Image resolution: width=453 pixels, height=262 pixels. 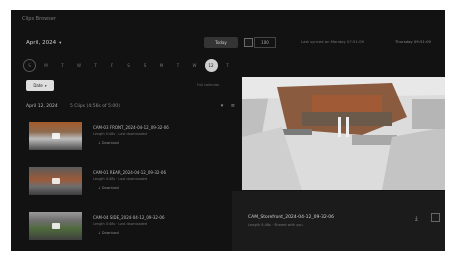 I want to click on window-title: Clips Browser, so click(x=39, y=19).